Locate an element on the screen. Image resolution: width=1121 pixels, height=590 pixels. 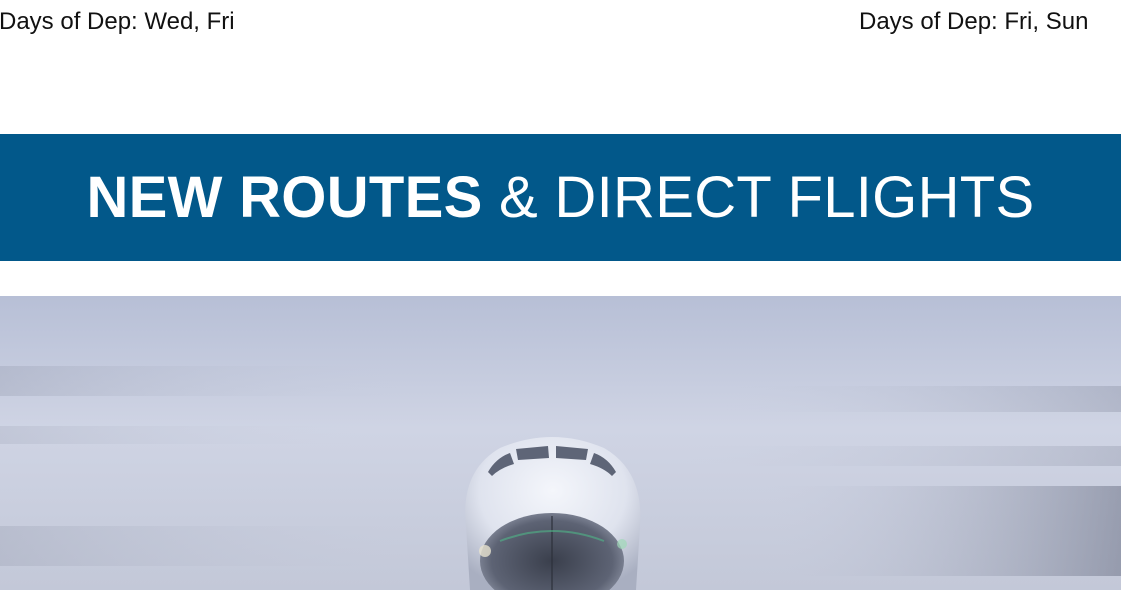
banner-title-bold: NEW ROUTES is located at coordinates (284, 197).